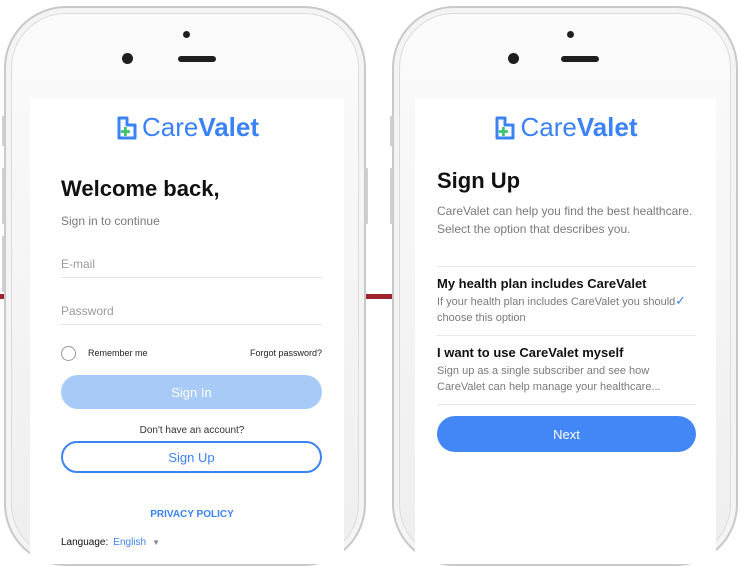 This screenshot has width=741, height=566. I want to click on language-label: Language:, so click(85, 542).